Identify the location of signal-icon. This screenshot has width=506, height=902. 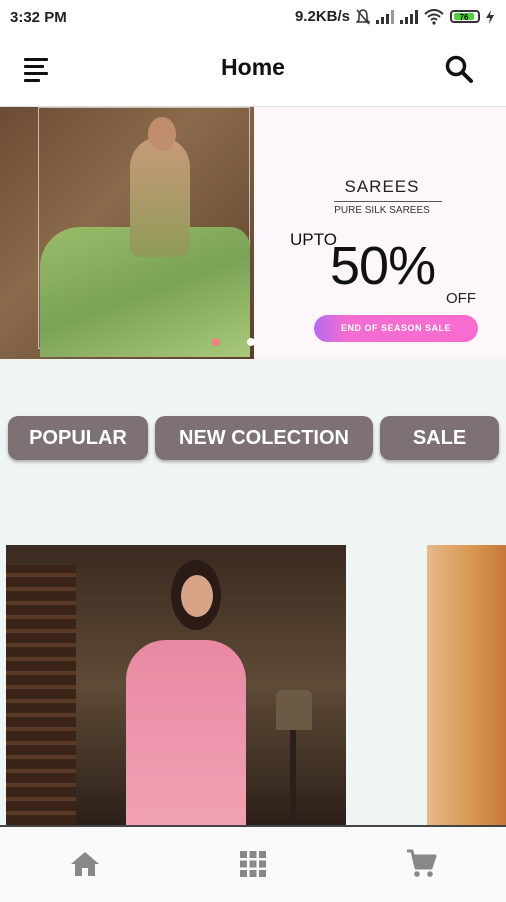
(385, 16).